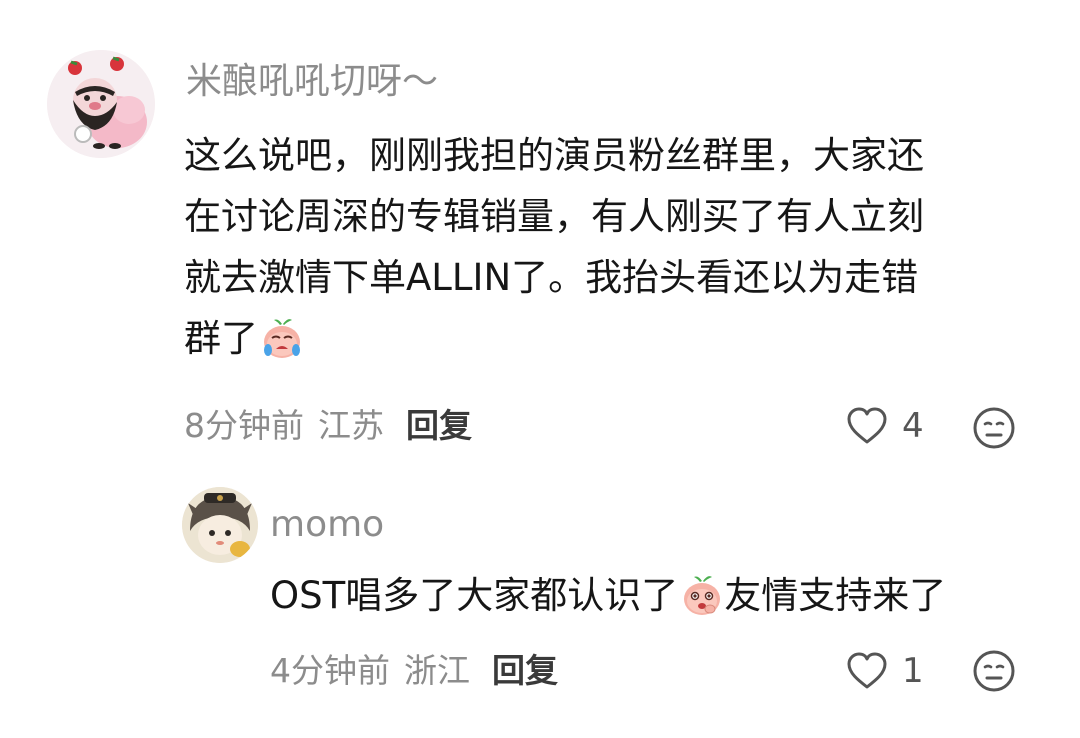 Image resolution: width=1080 pixels, height=738 pixels. Describe the element at coordinates (913, 426) in the screenshot. I see `like-count: 4` at that location.